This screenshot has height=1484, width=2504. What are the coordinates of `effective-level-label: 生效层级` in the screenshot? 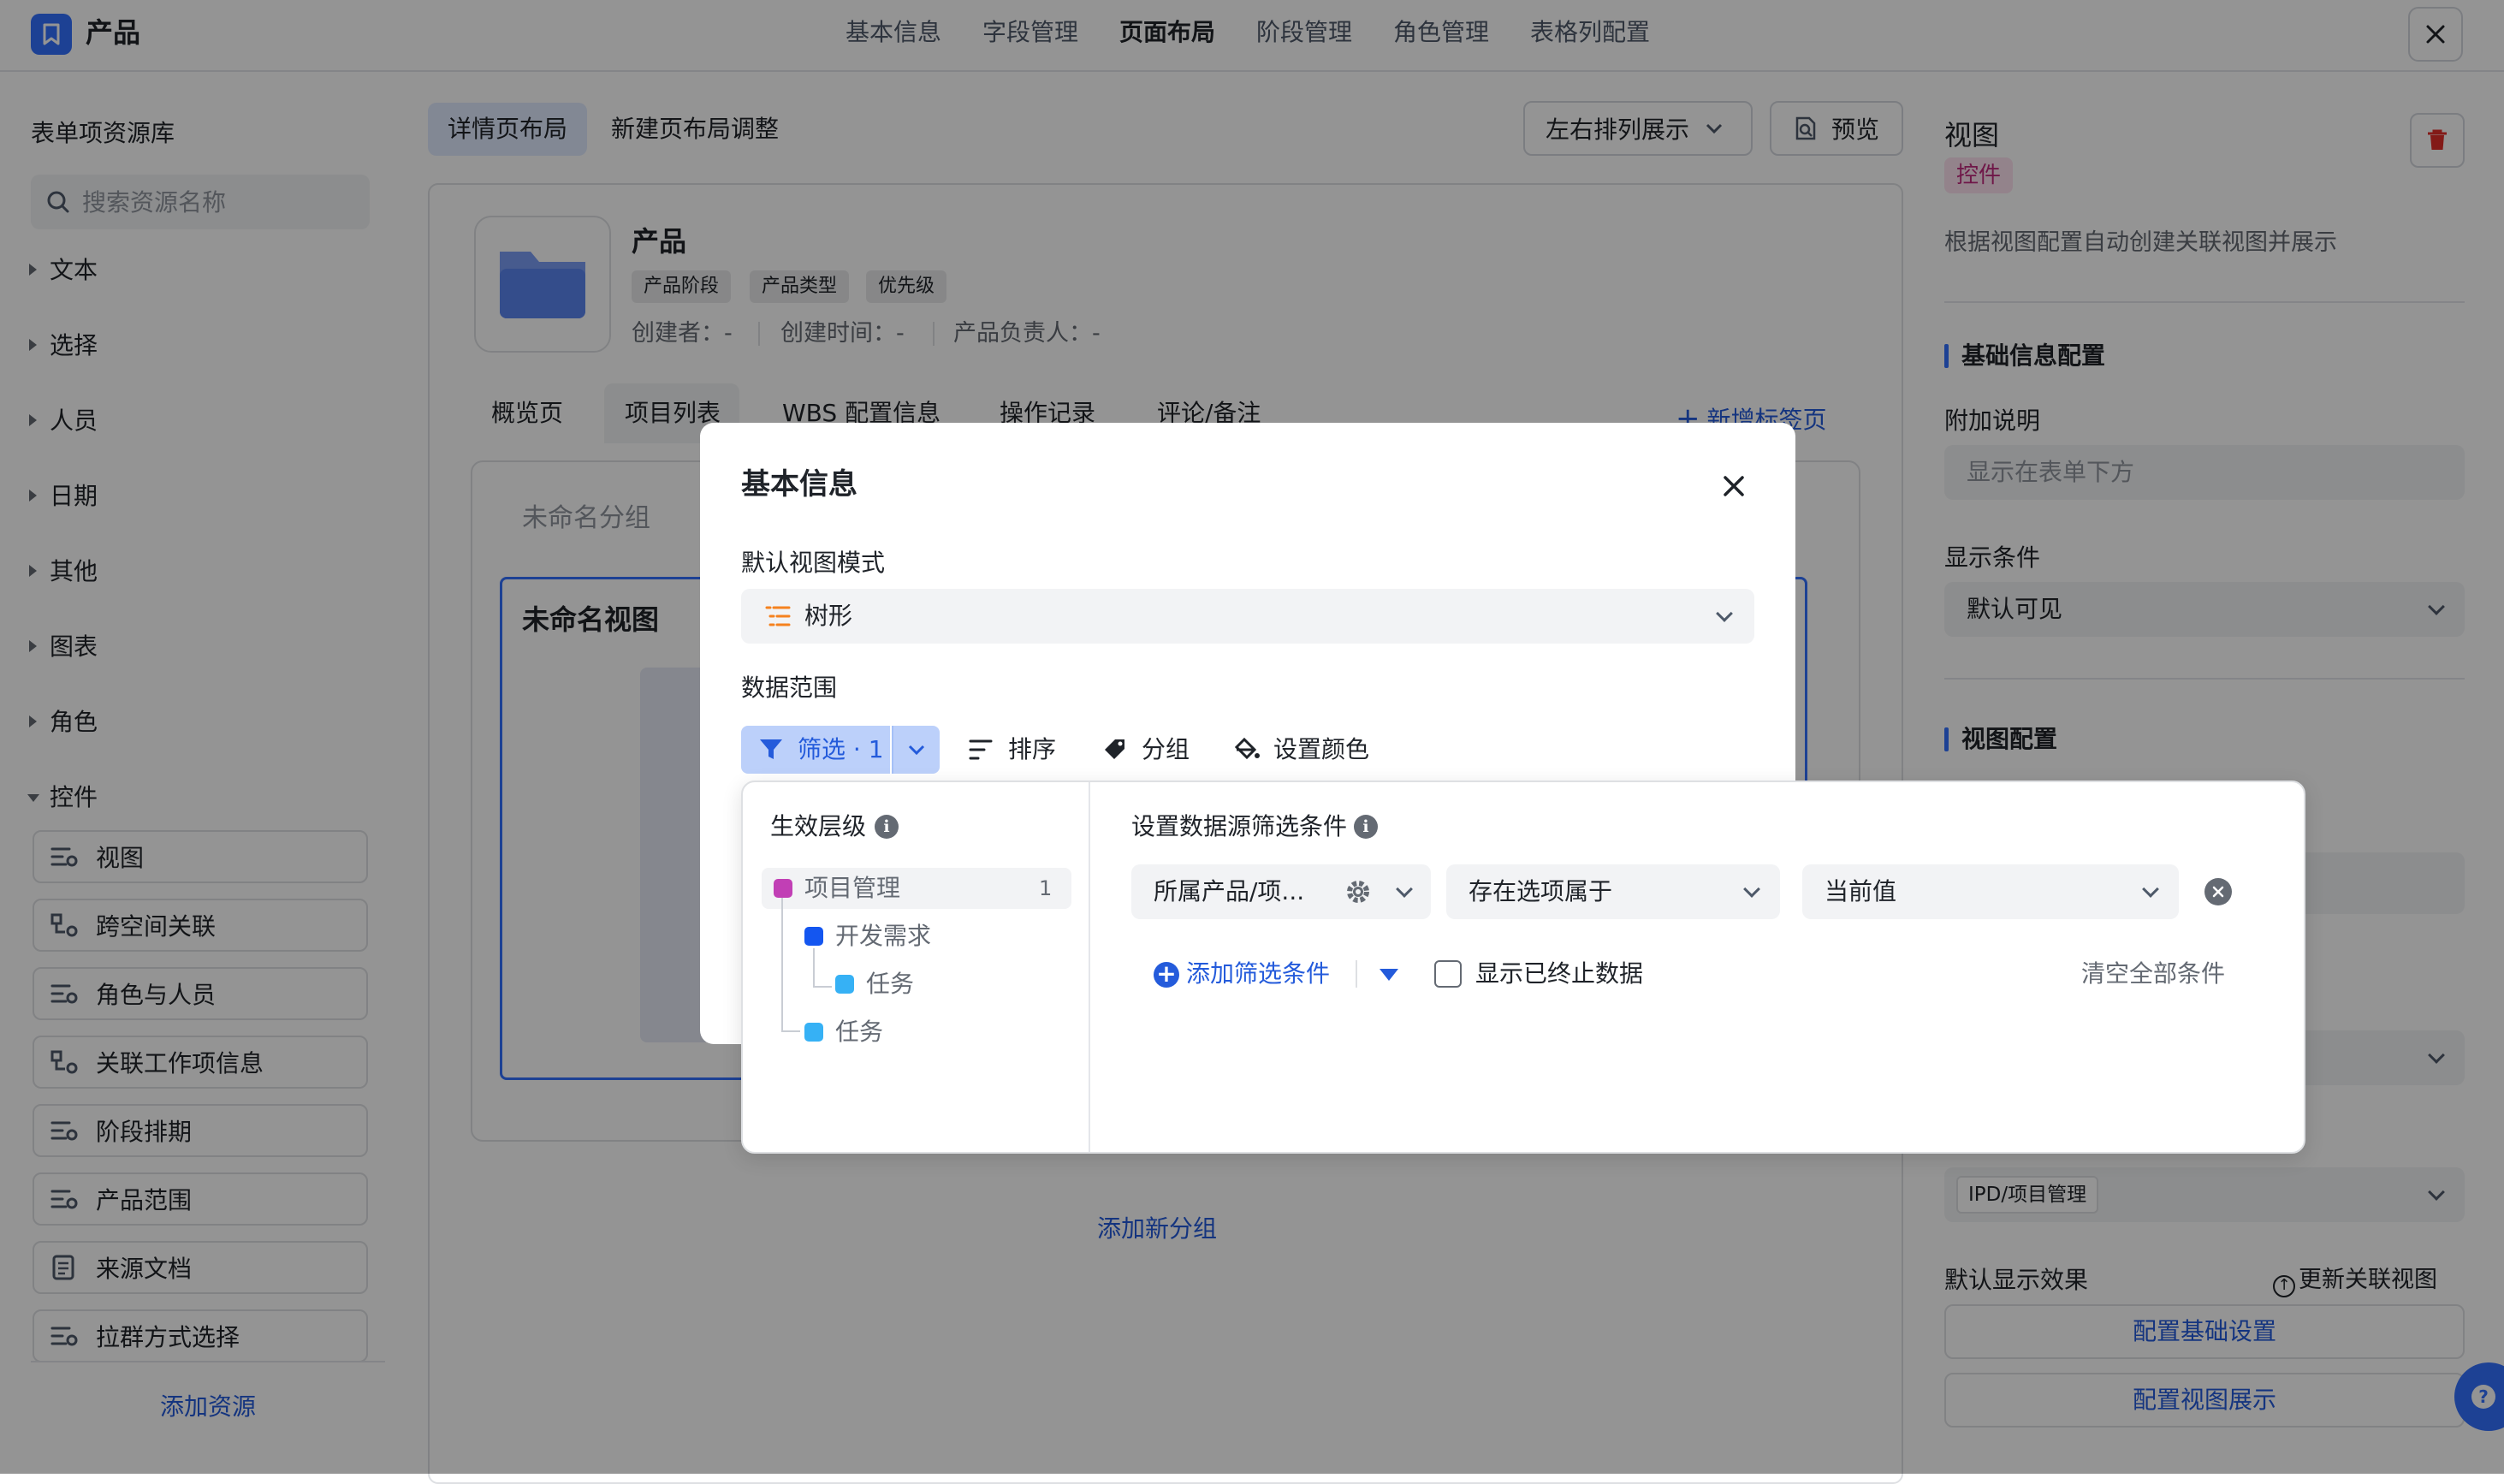 It's located at (818, 826).